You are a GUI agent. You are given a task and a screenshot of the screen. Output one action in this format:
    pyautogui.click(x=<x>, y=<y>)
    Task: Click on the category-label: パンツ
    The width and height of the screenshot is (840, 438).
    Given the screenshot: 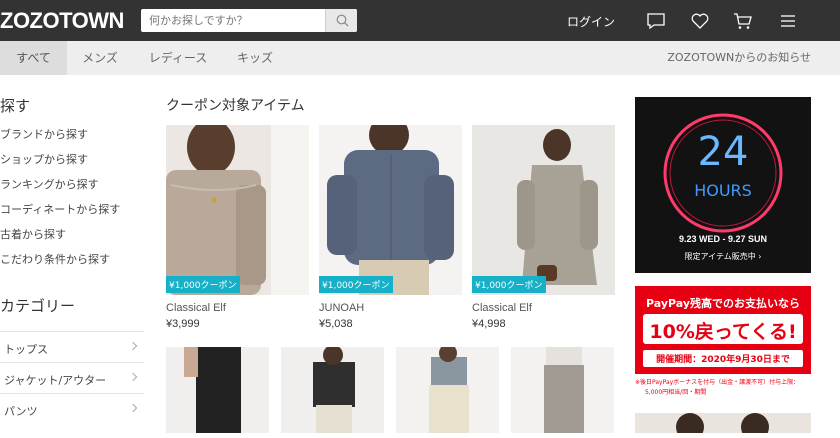 What is the action you would take?
    pyautogui.click(x=21, y=411)
    